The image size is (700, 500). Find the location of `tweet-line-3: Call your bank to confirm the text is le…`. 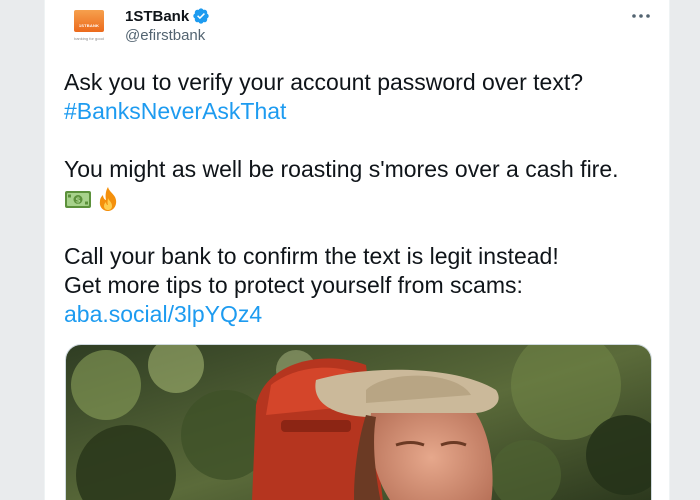

tweet-line-3: Call your bank to confirm the text is le… is located at coordinates (311, 256).